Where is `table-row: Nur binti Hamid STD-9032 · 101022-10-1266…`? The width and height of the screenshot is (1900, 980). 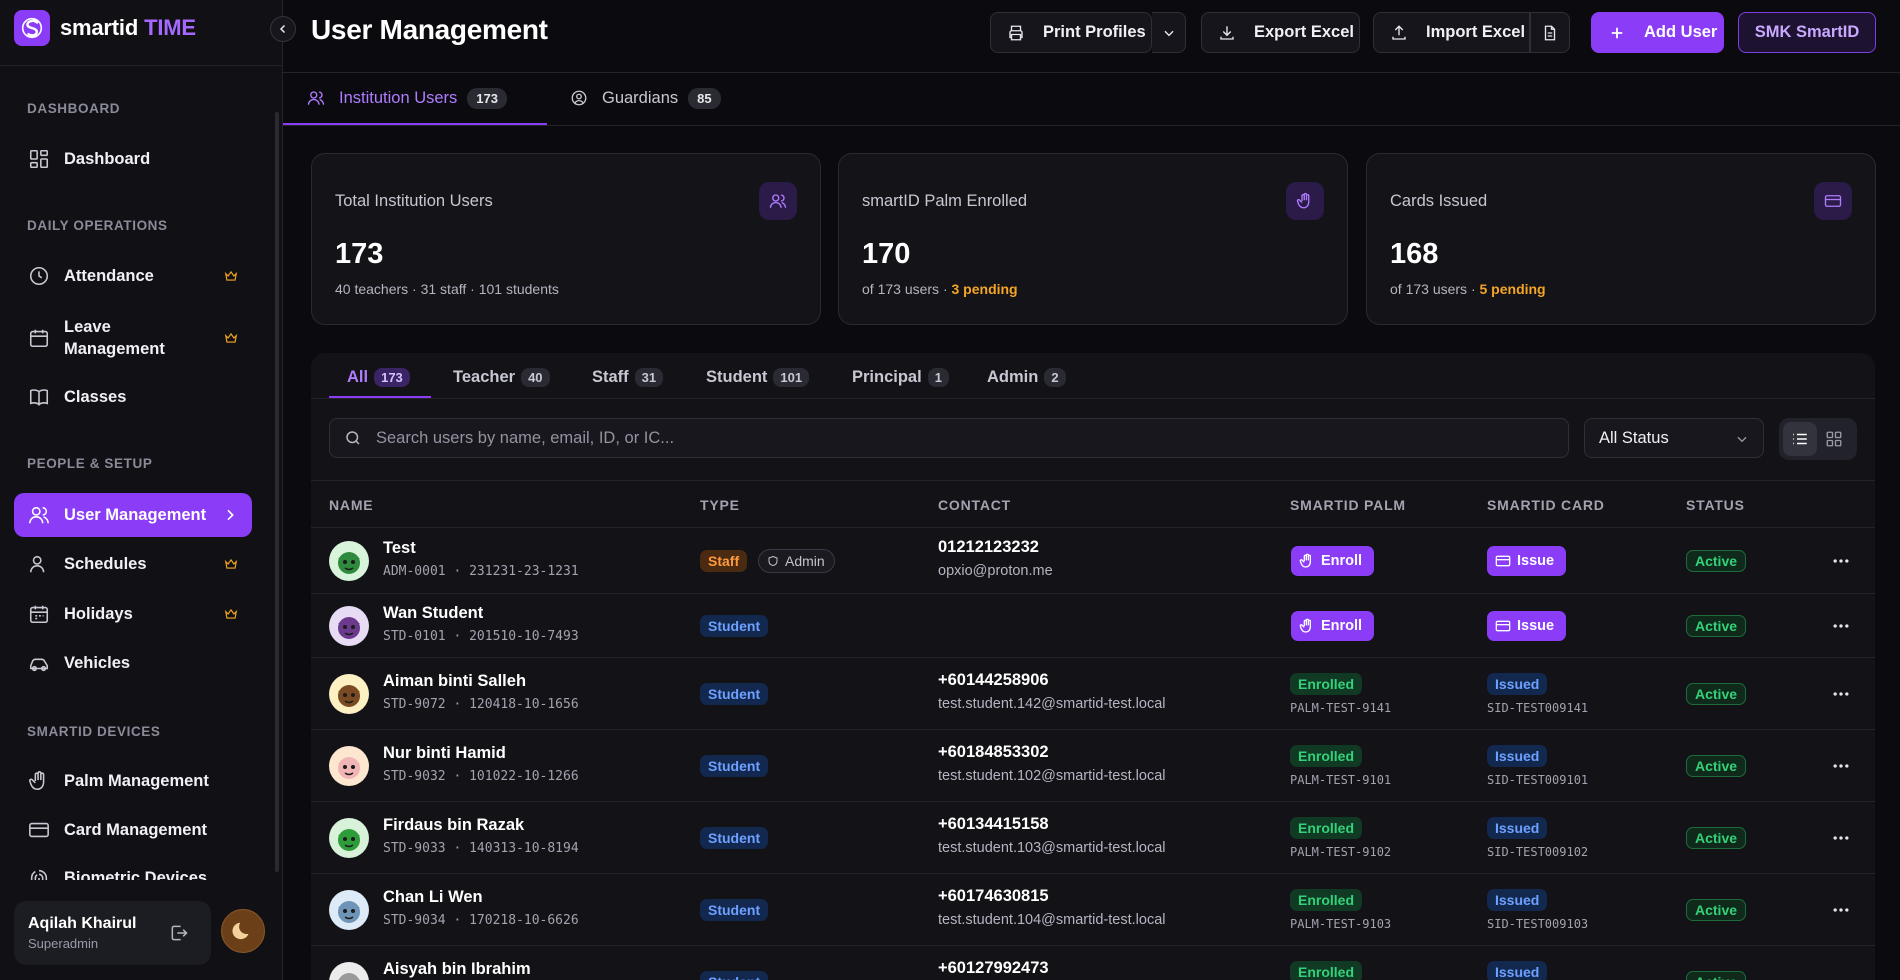
table-row: Nur binti Hamid STD-9032 · 101022-10-1266… is located at coordinates (1093, 766).